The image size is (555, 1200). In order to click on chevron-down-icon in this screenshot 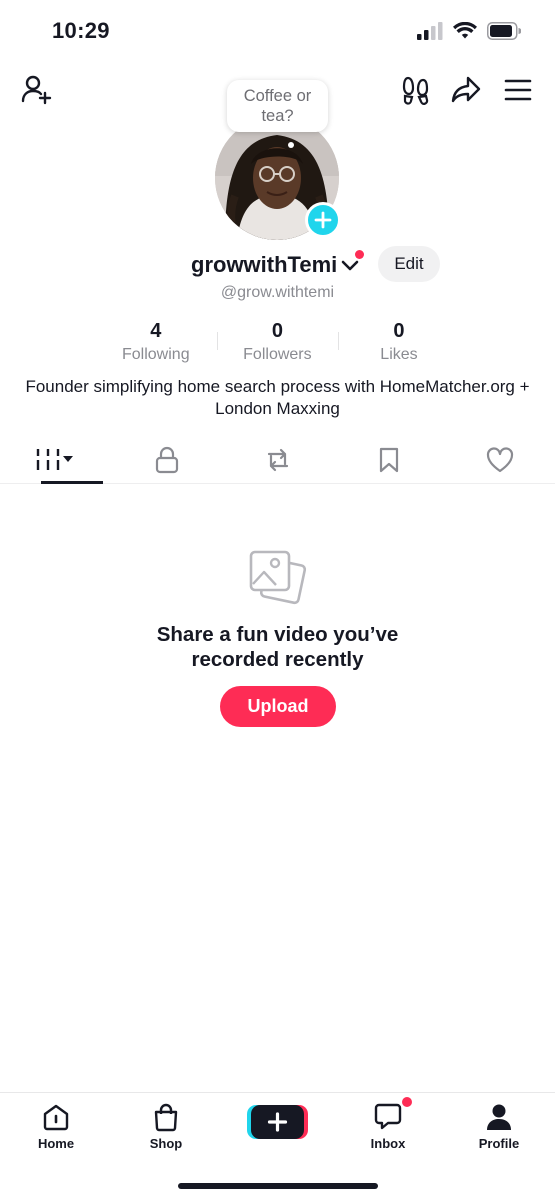, I will do `click(350, 266)`.